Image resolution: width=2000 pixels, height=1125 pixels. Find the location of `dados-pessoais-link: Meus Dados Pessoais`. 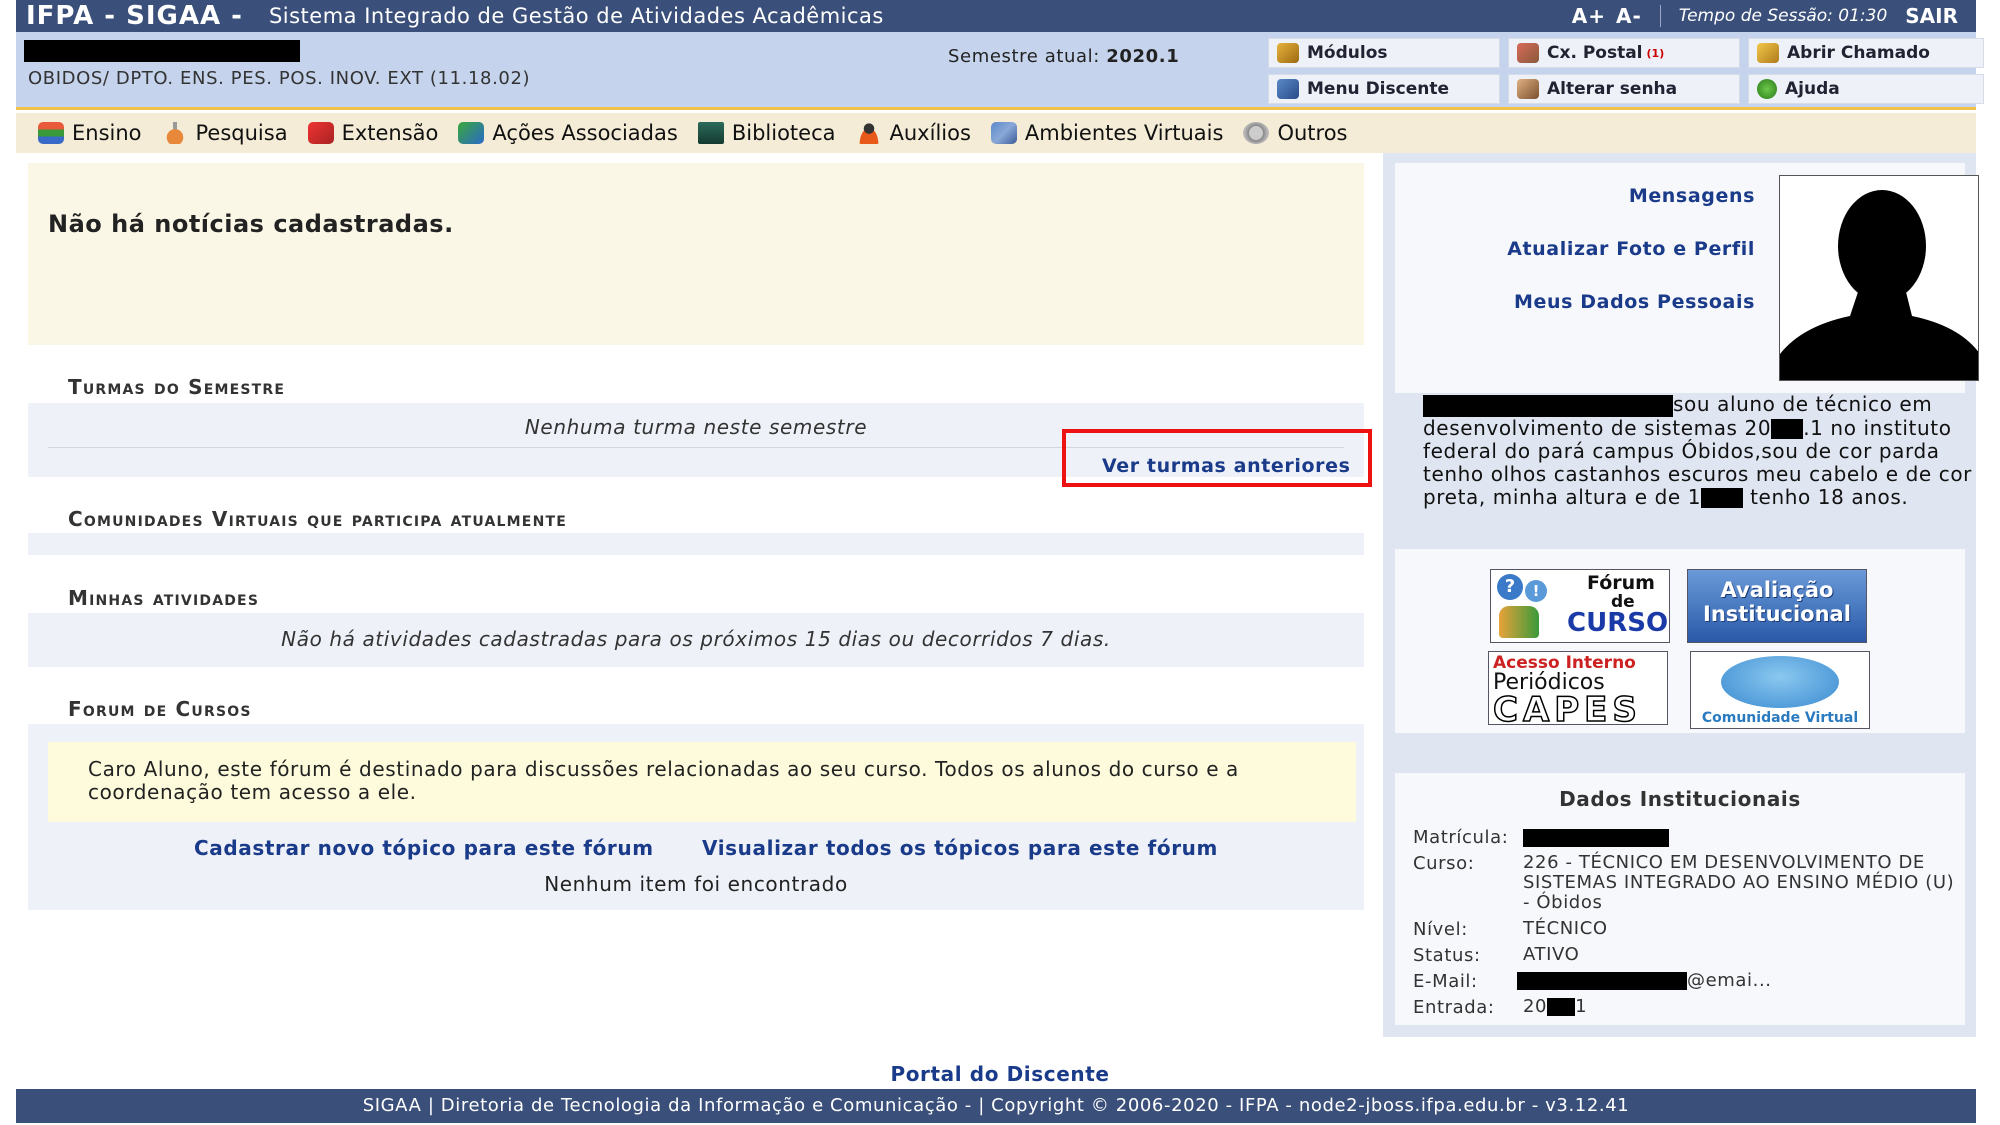

dados-pessoais-link: Meus Dados Pessoais is located at coordinates (1631, 302).